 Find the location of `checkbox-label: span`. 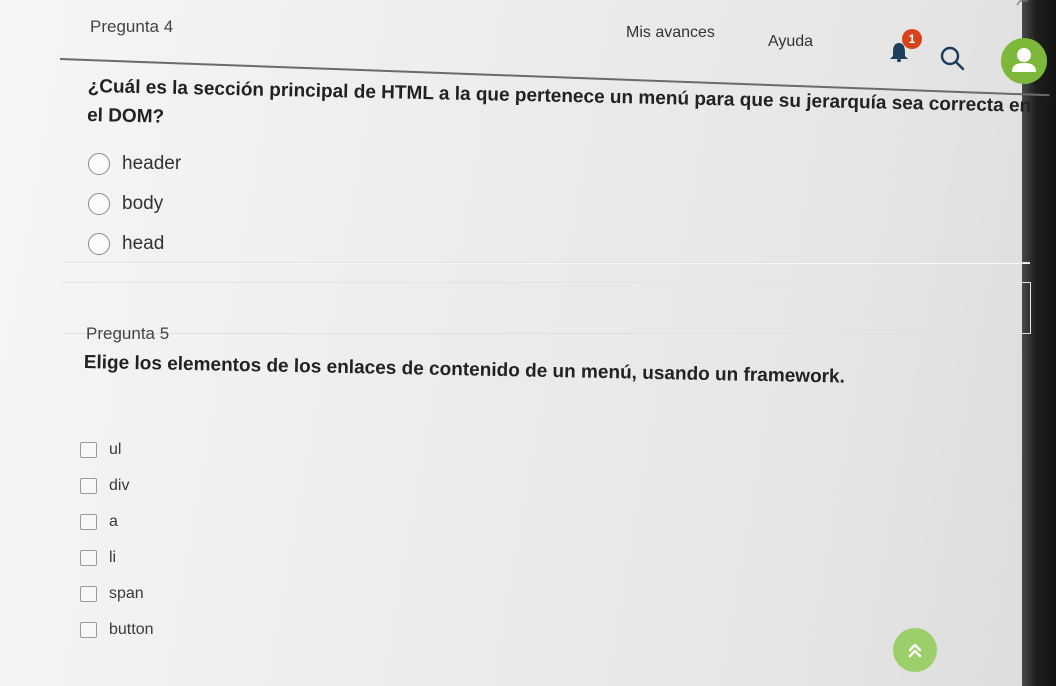

checkbox-label: span is located at coordinates (126, 593).